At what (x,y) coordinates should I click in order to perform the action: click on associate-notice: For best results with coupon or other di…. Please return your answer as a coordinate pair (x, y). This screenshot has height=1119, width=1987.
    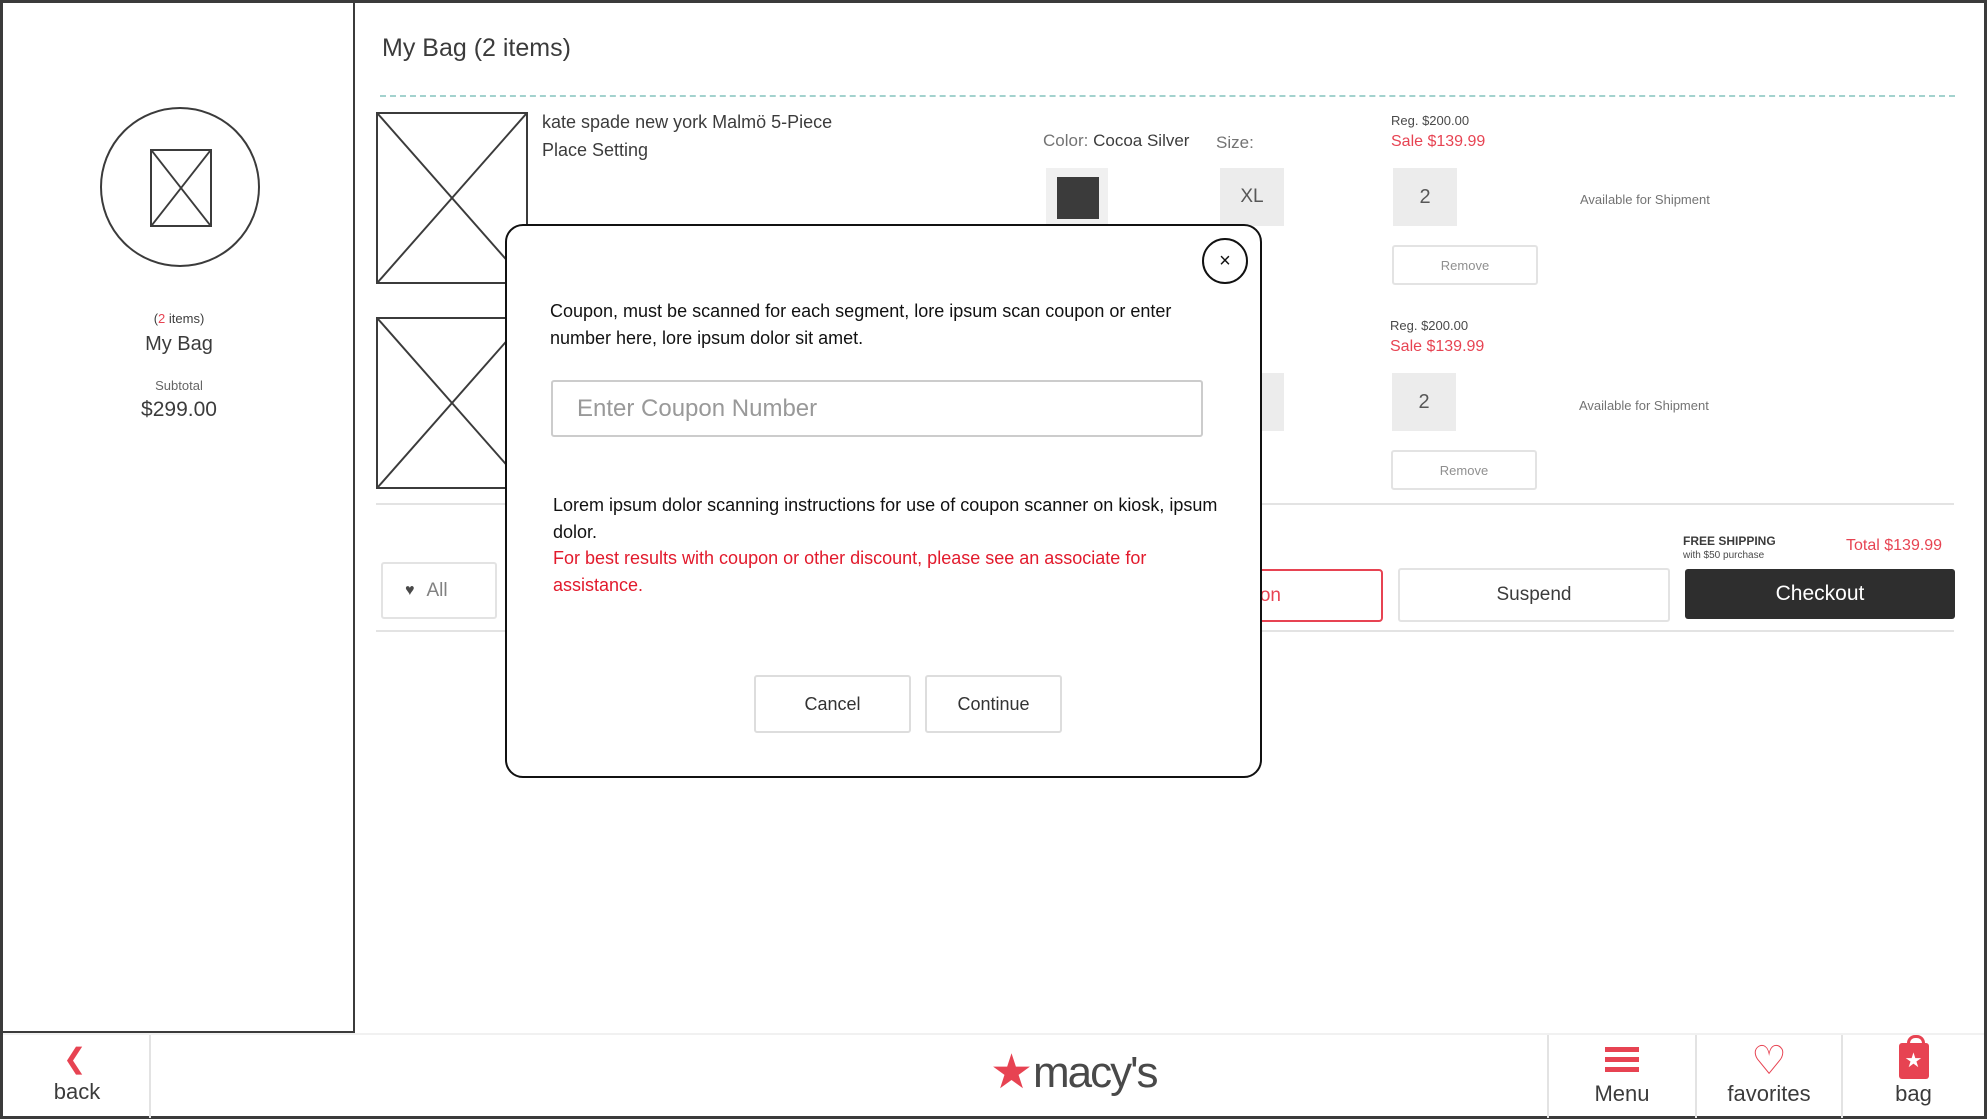
    Looking at the image, I should click on (850, 571).